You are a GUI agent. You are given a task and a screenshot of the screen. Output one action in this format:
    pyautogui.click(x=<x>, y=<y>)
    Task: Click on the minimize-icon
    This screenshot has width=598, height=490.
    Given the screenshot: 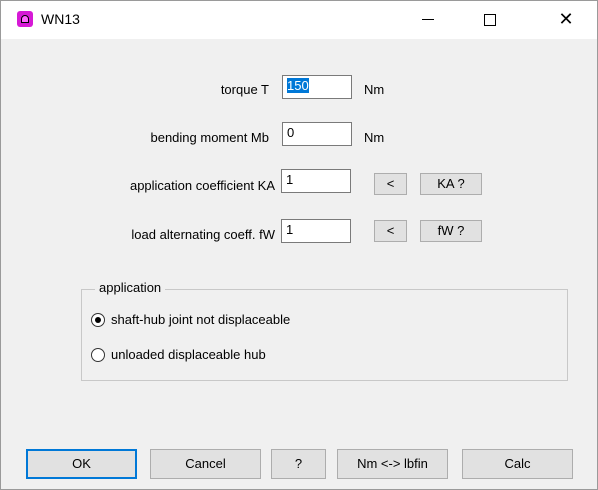 What is the action you would take?
    pyautogui.click(x=428, y=20)
    